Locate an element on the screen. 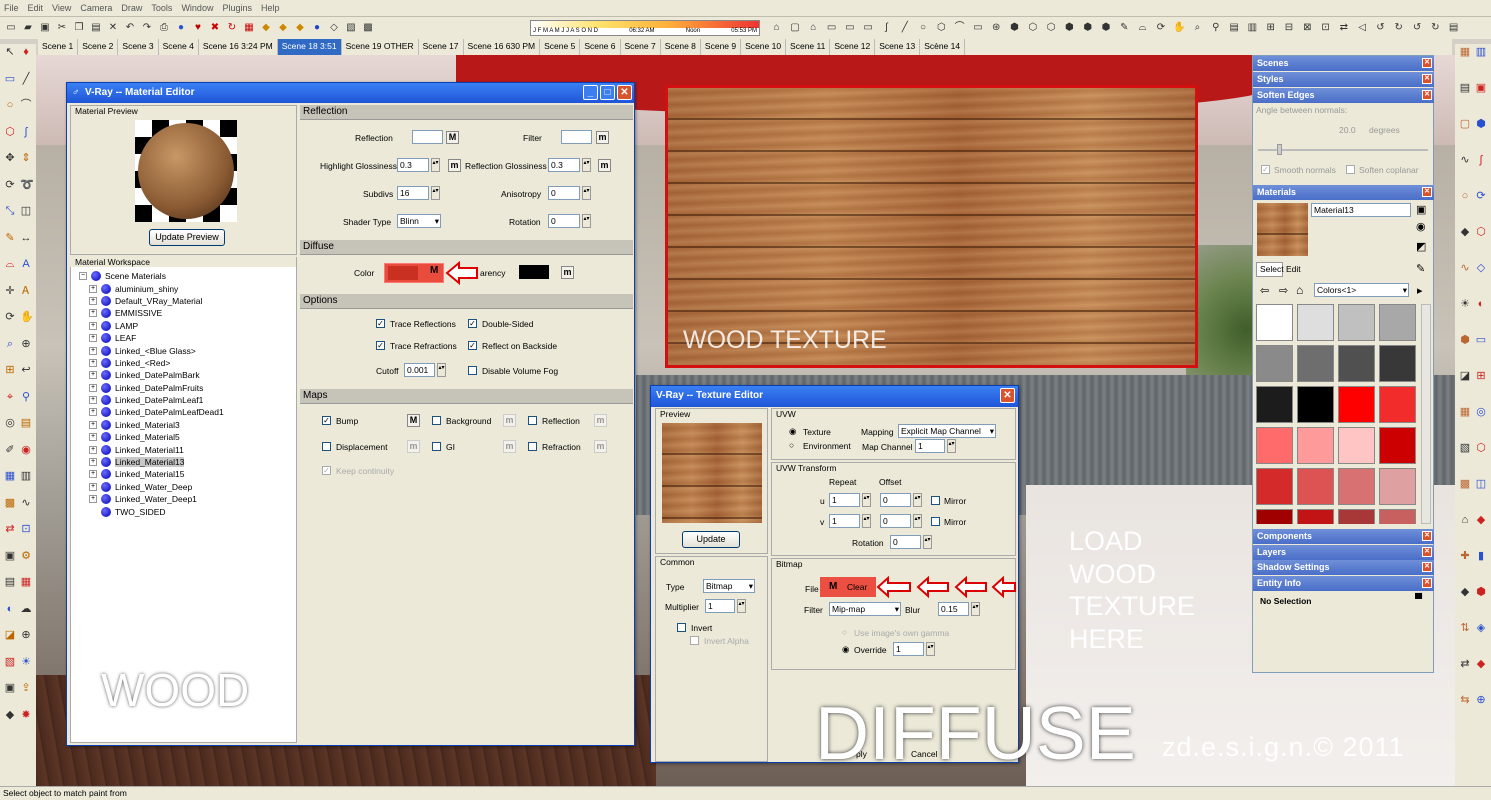 This screenshot has height=800, width=1491. print-icon: ⎙ is located at coordinates (164, 28).